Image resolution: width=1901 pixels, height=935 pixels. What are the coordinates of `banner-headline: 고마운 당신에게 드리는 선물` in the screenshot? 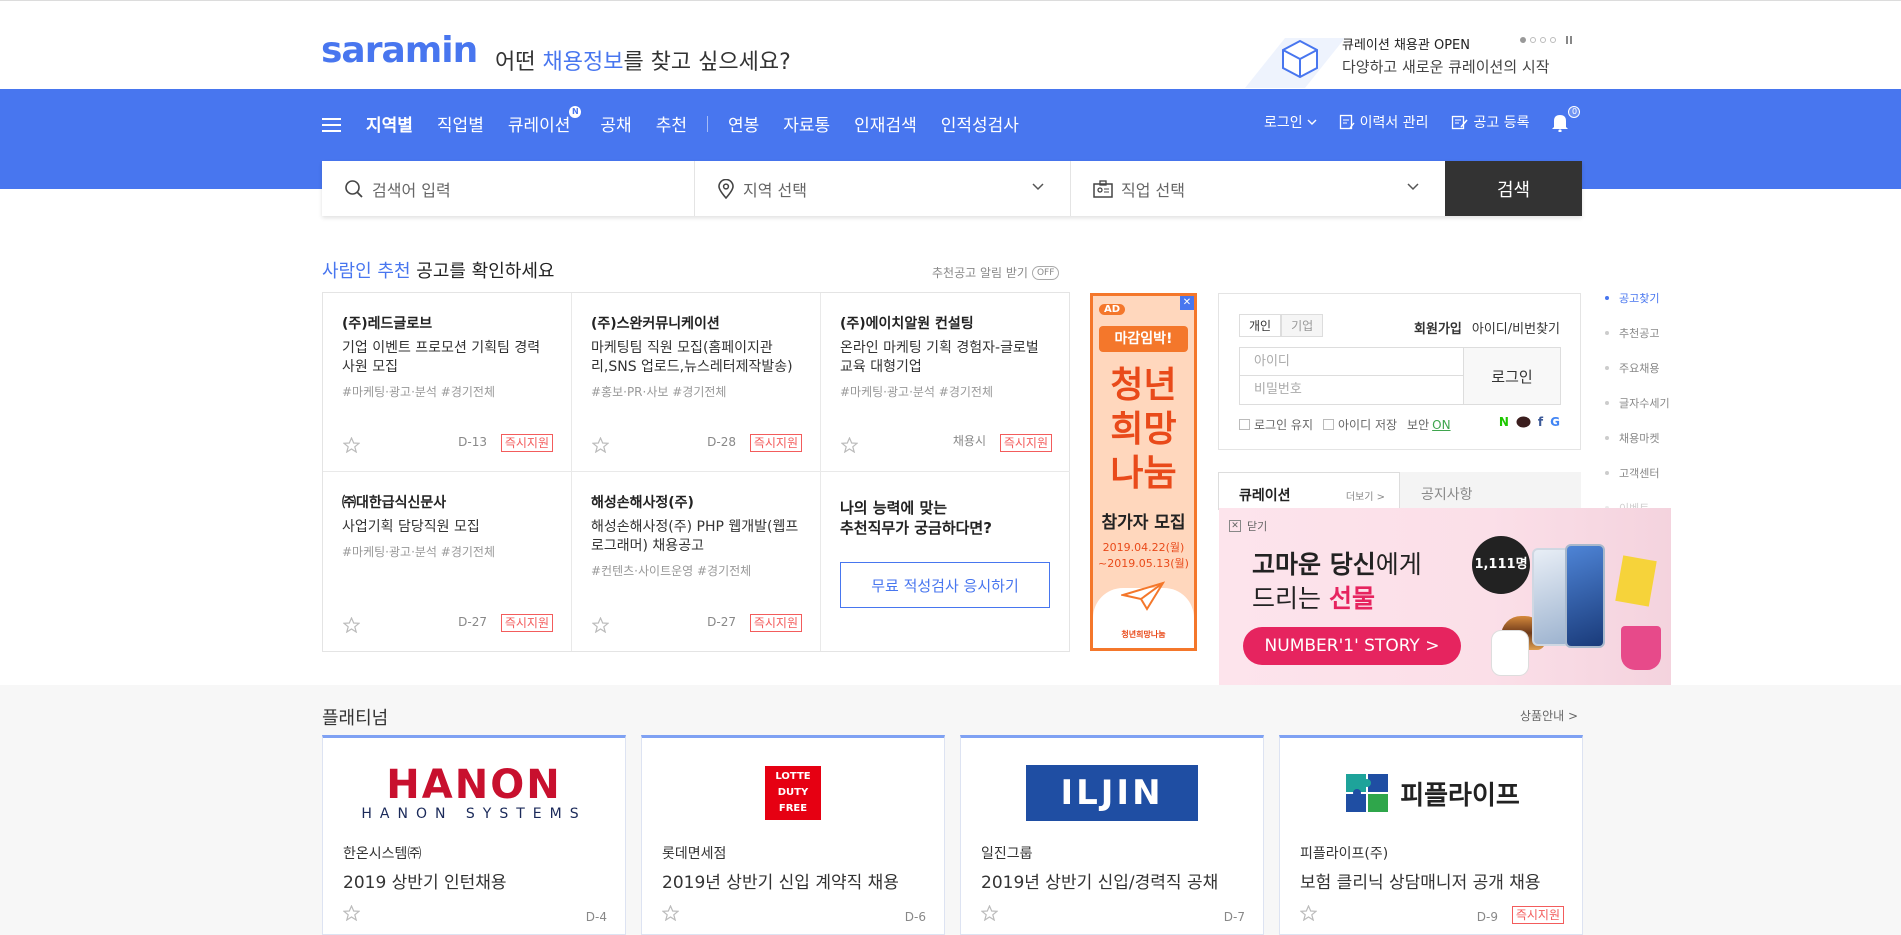 It's located at (1337, 581).